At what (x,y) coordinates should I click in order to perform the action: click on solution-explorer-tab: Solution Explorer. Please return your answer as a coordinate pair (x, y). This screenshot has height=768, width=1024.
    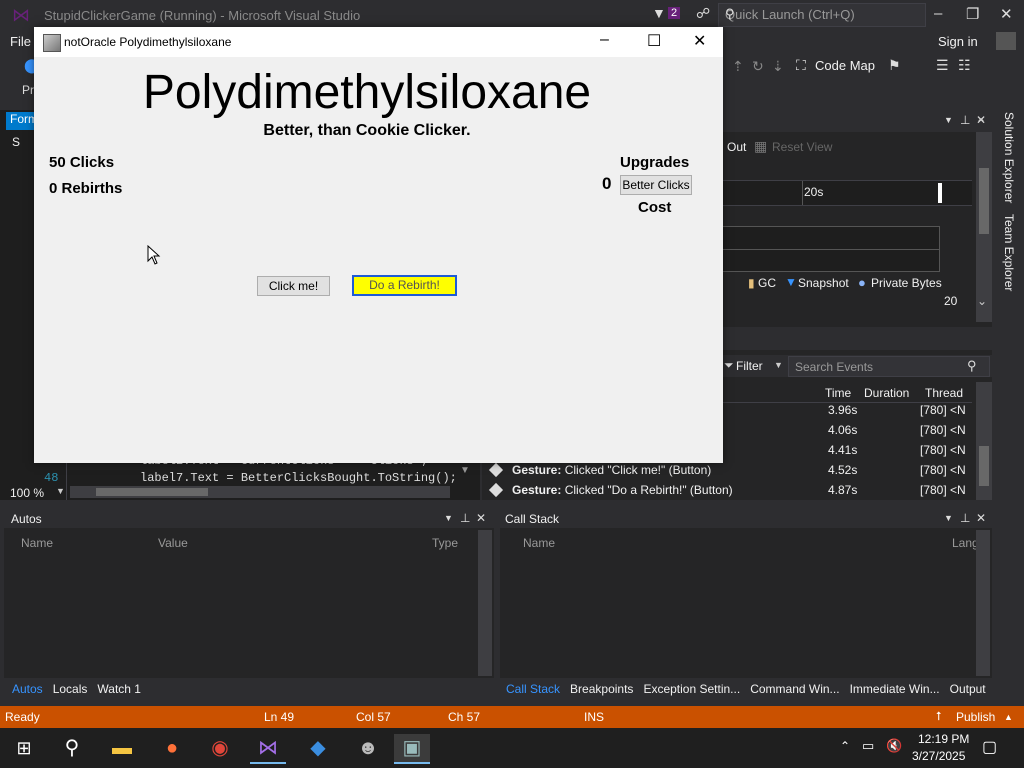
    Looking at the image, I should click on (1009, 157).